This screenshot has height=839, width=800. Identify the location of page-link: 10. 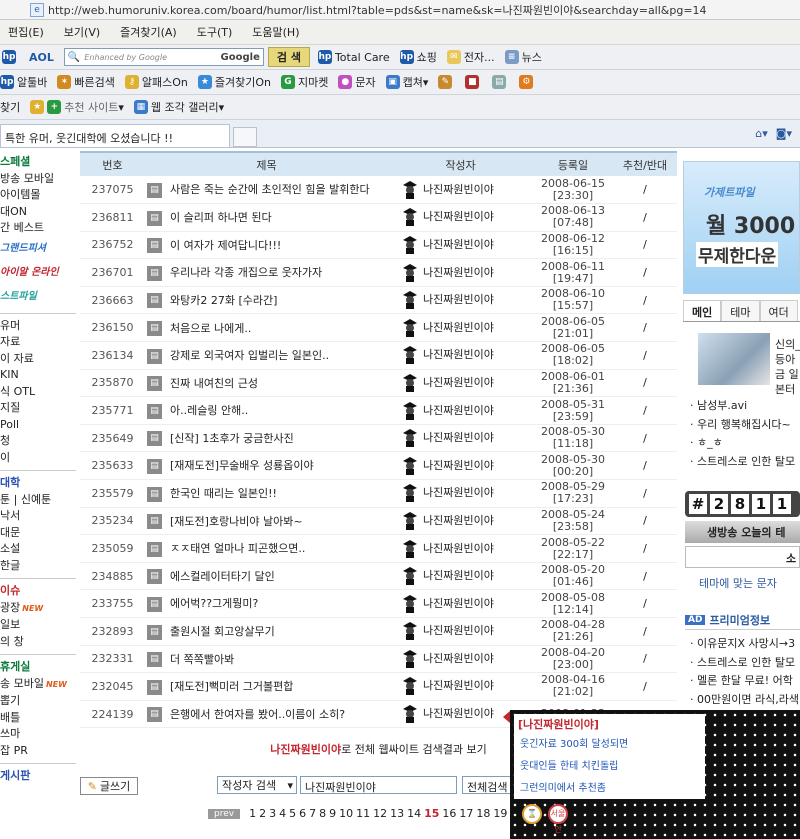
(346, 813).